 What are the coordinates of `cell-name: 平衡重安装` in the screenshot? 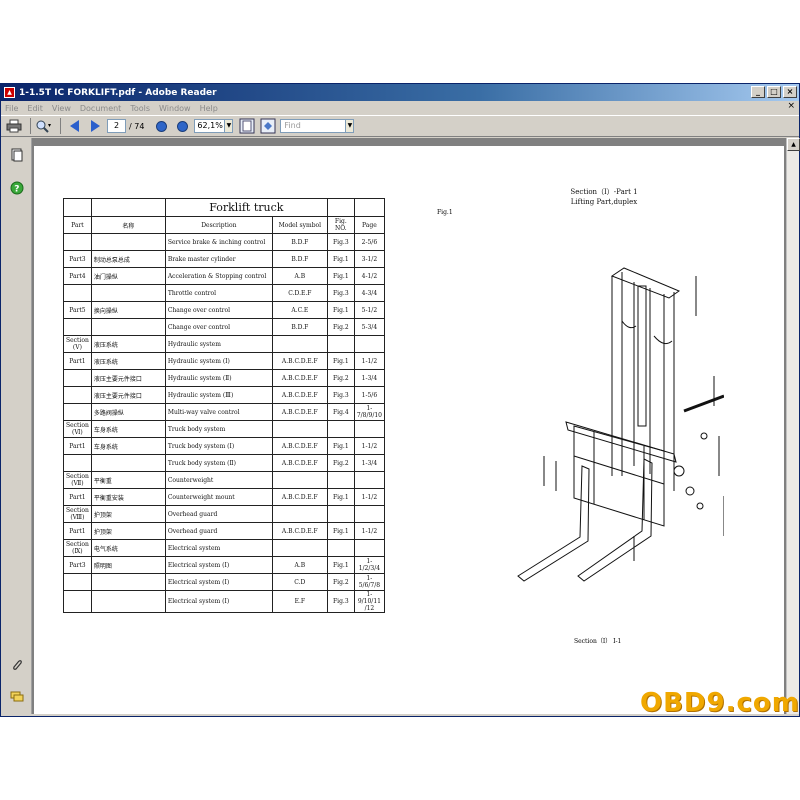 It's located at (128, 497).